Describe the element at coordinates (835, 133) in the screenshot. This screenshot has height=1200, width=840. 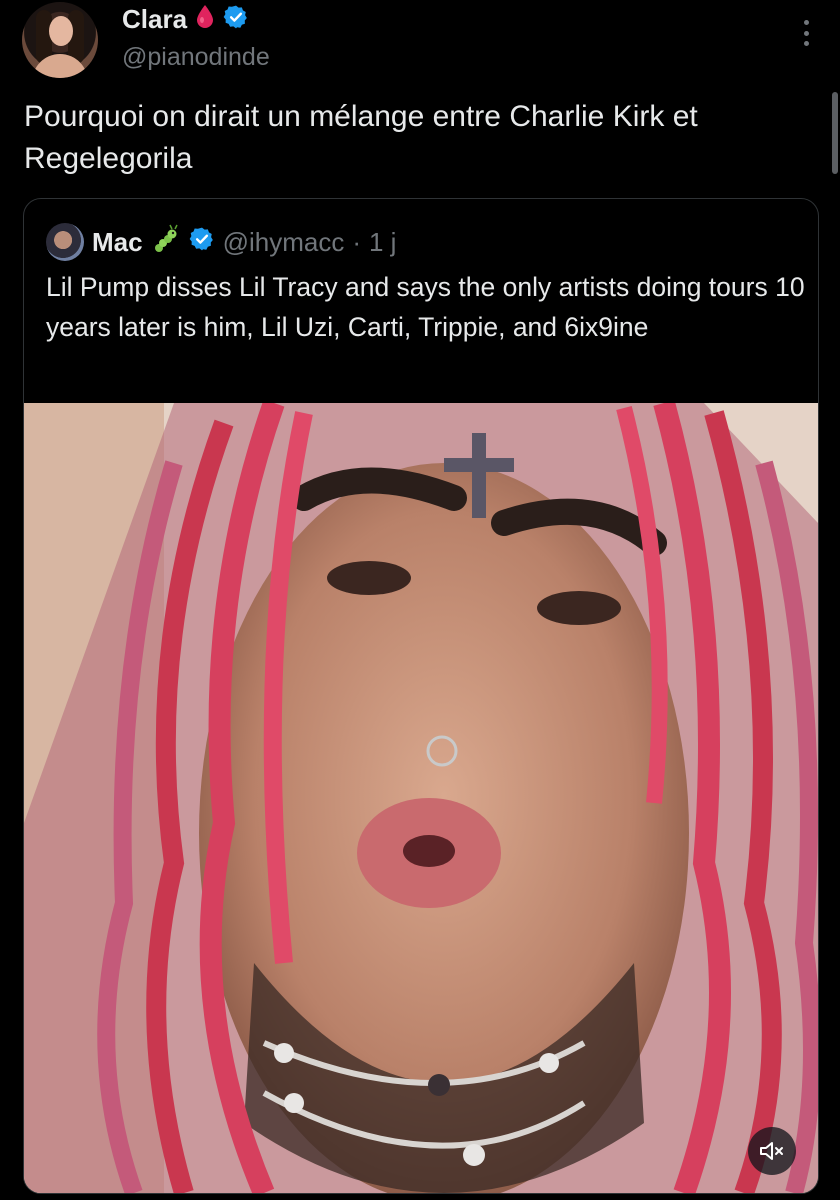
I see `scrollbar` at that location.